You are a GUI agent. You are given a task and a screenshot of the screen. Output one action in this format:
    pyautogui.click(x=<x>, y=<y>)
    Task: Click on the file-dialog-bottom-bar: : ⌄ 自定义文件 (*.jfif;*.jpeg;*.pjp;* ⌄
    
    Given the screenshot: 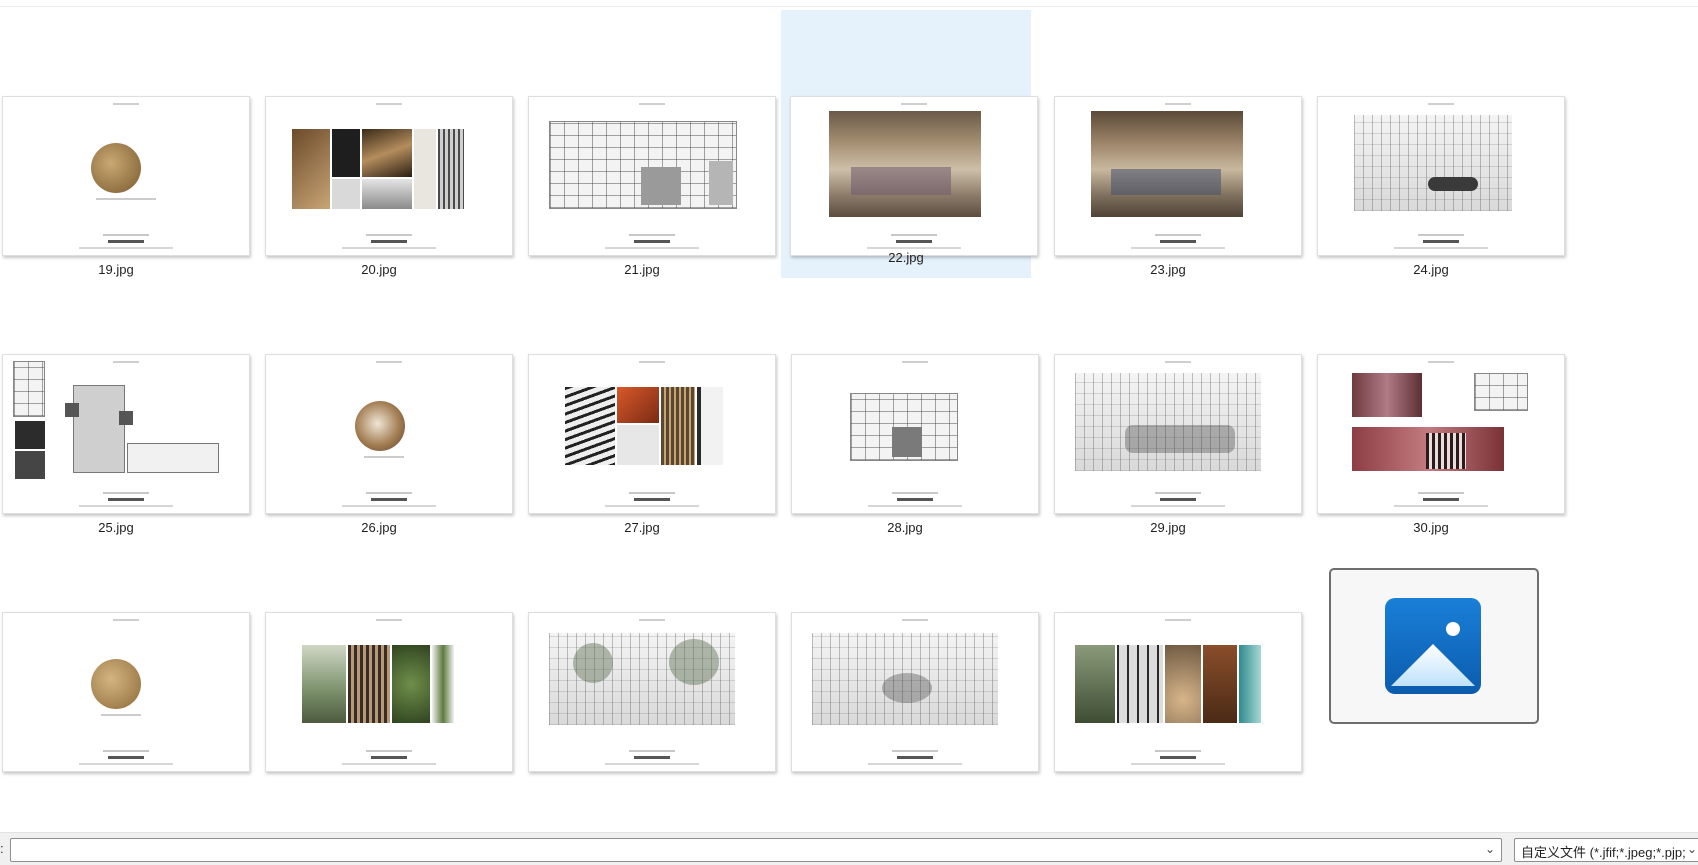 What is the action you would take?
    pyautogui.click(x=849, y=848)
    